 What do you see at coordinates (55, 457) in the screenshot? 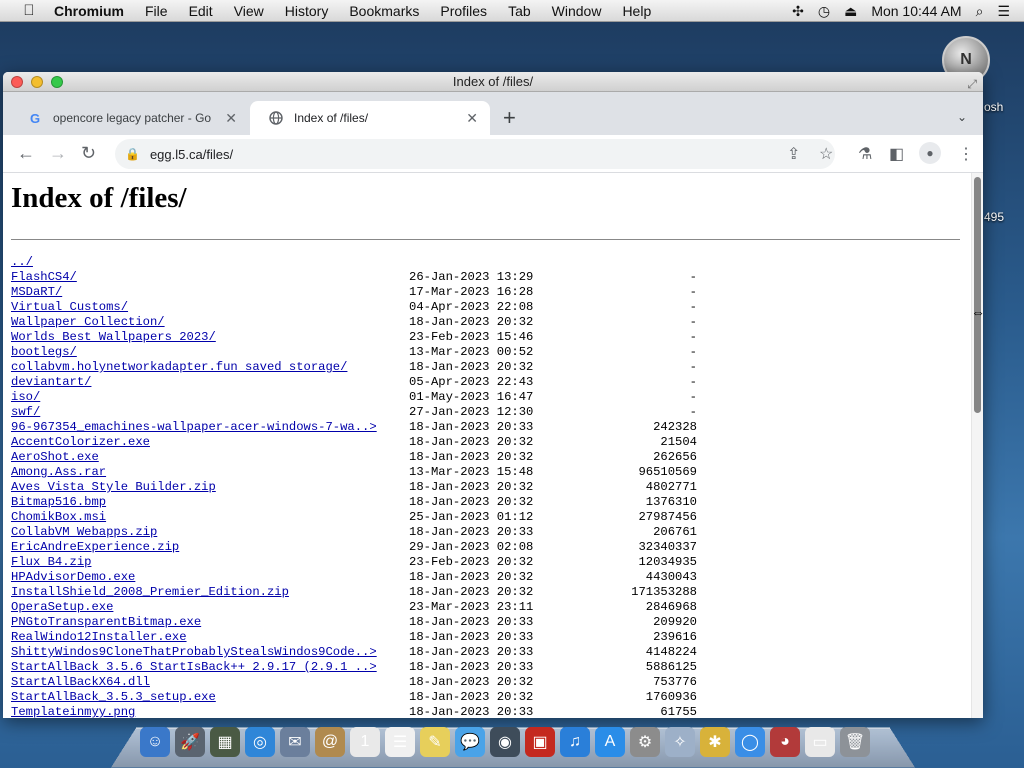
I see `file-link: AeroShot.exe` at bounding box center [55, 457].